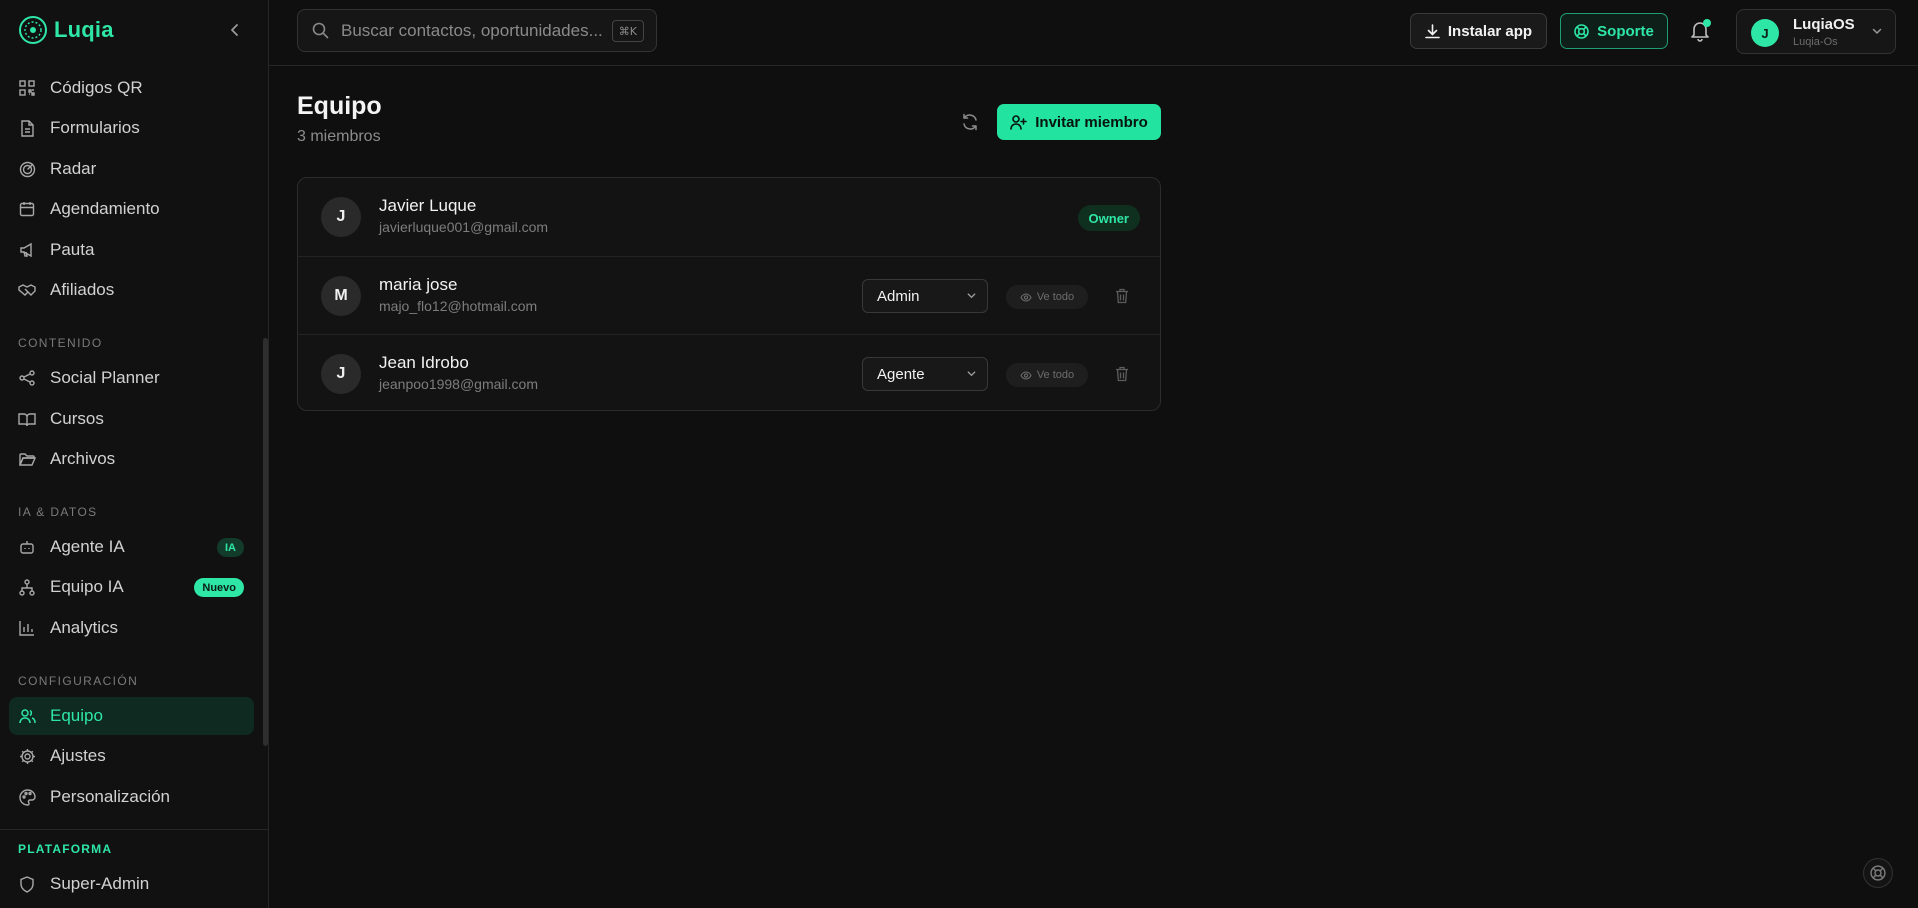 The height and width of the screenshot is (908, 1918). What do you see at coordinates (82, 289) in the screenshot?
I see `sidebar-item-label: Afiliados` at bounding box center [82, 289].